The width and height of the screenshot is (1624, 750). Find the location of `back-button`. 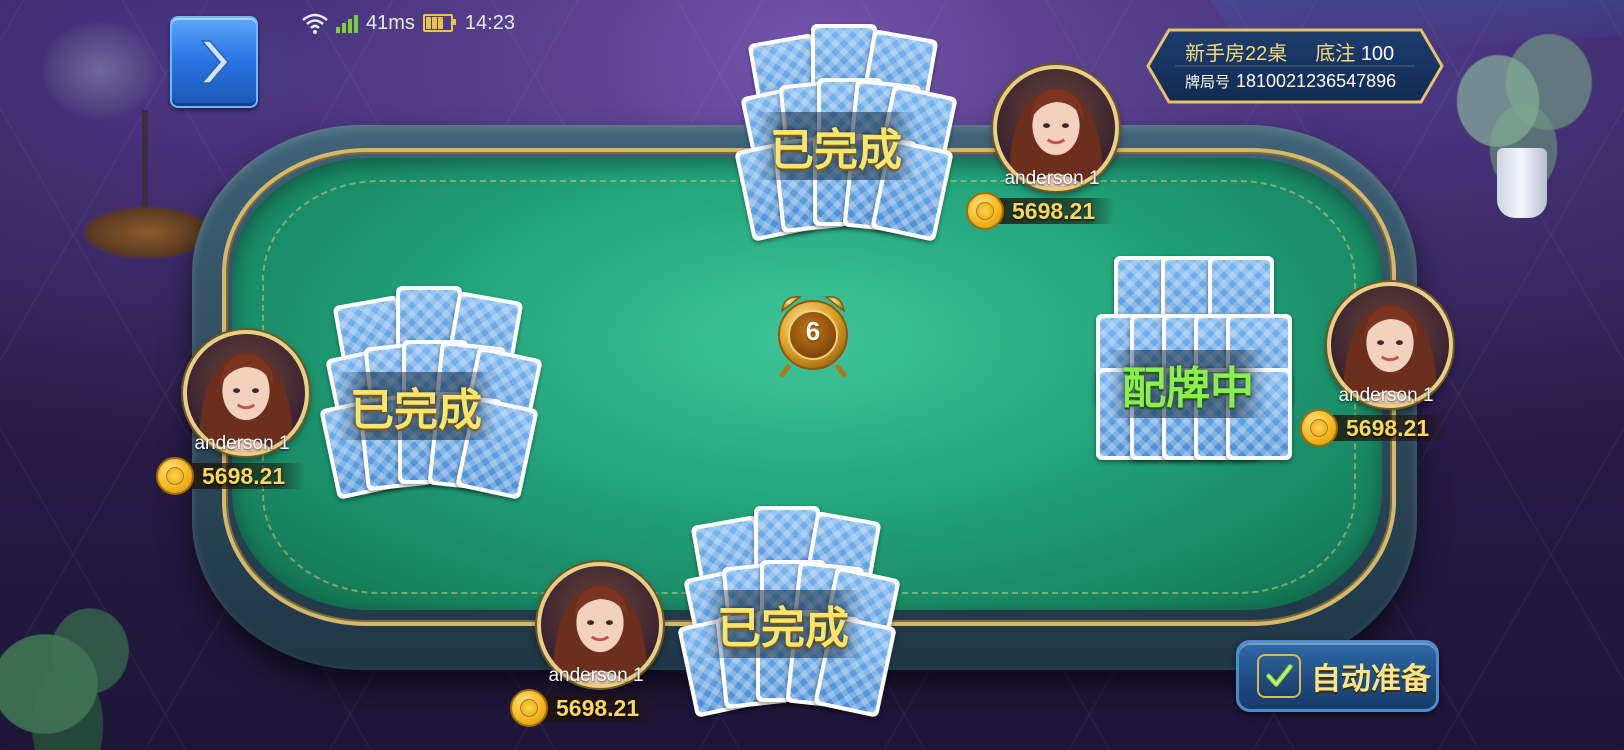

back-button is located at coordinates (214, 62).